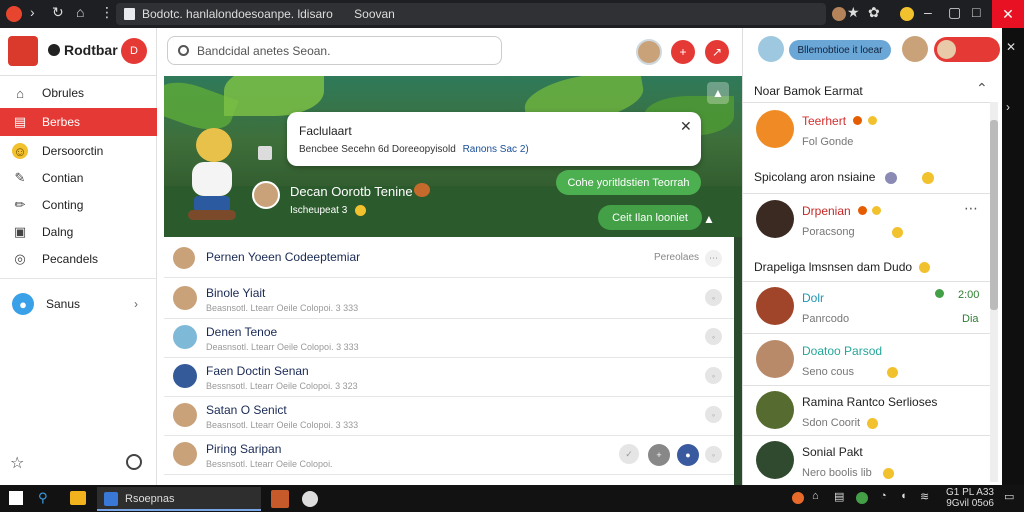 The height and width of the screenshot is (512, 1024). I want to click on user-avatar, so click(649, 52).